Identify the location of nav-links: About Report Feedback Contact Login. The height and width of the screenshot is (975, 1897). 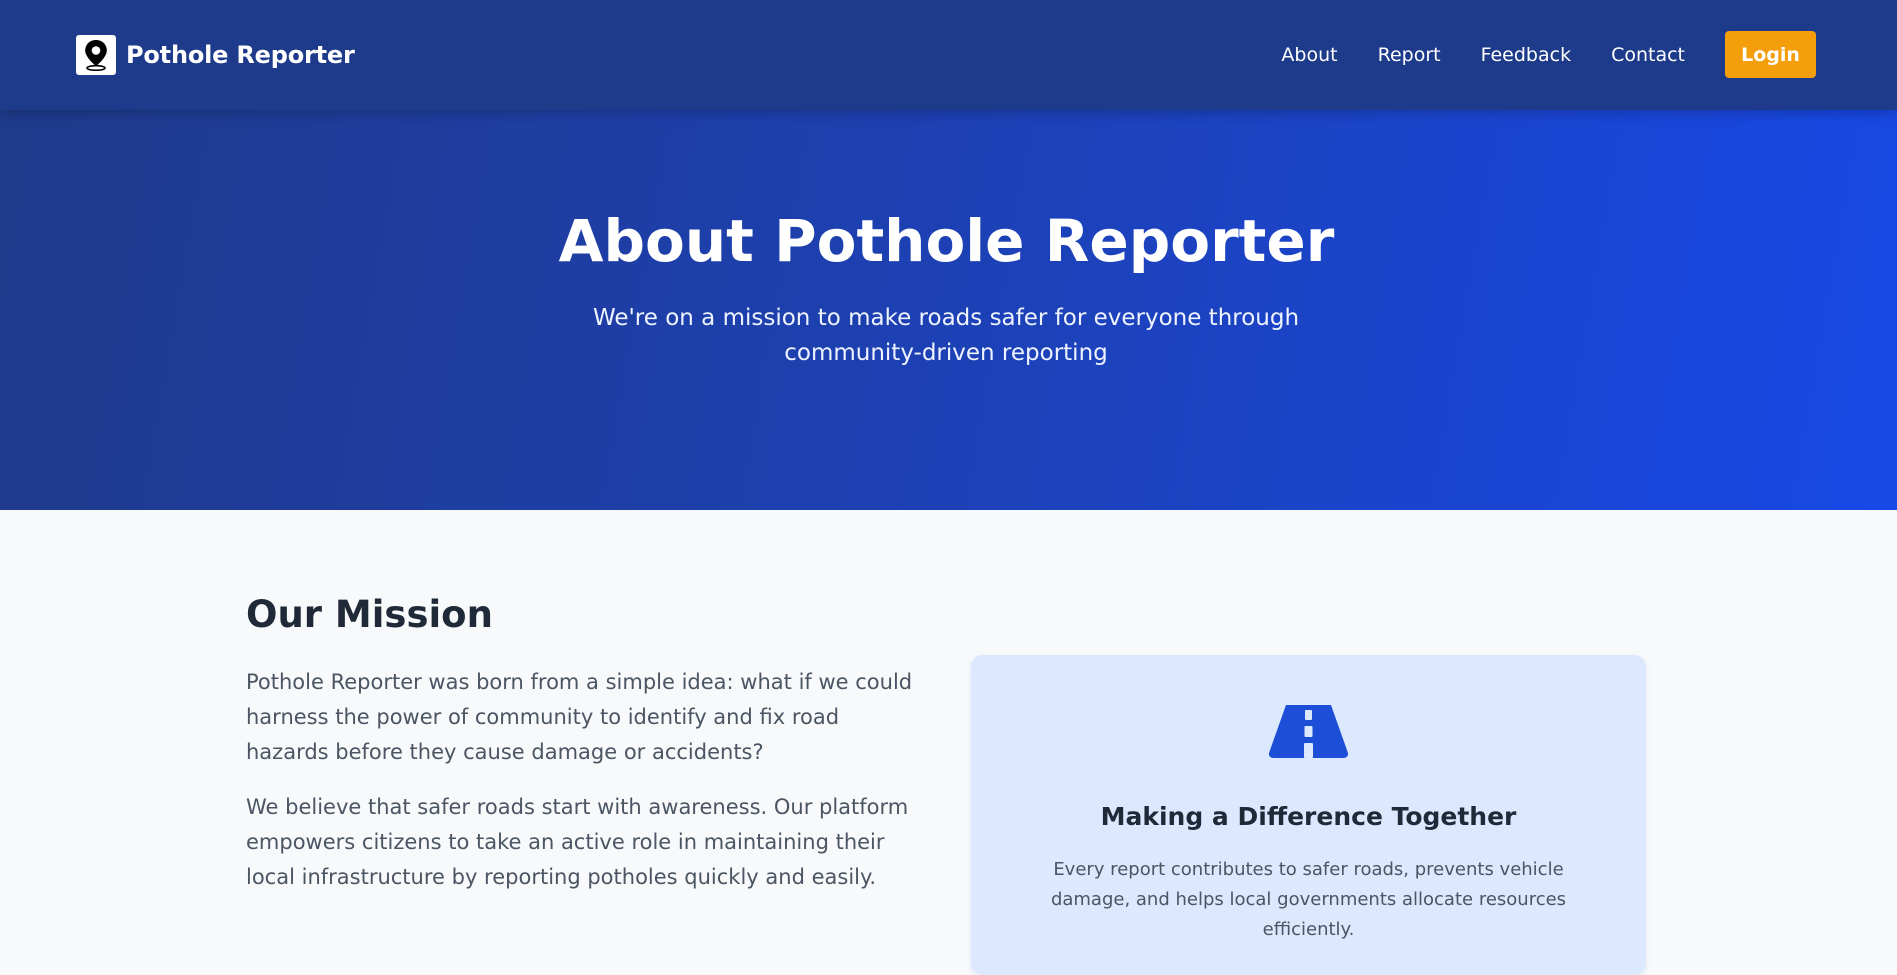
(1548, 54).